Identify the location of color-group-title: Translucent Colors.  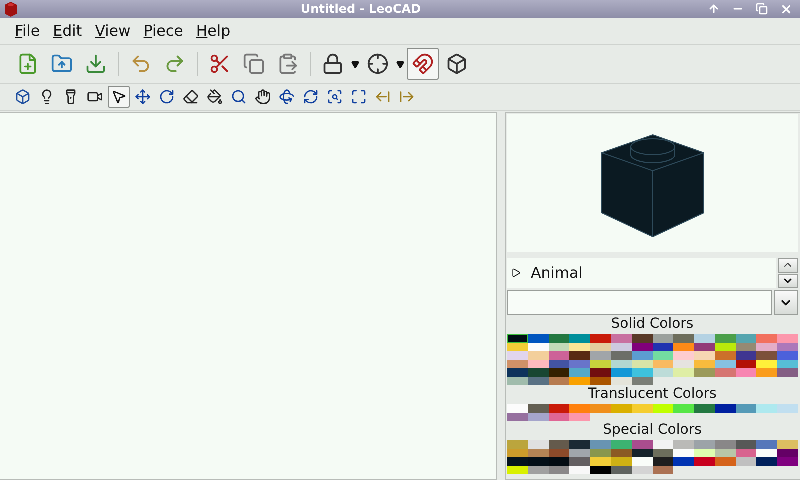
(652, 394).